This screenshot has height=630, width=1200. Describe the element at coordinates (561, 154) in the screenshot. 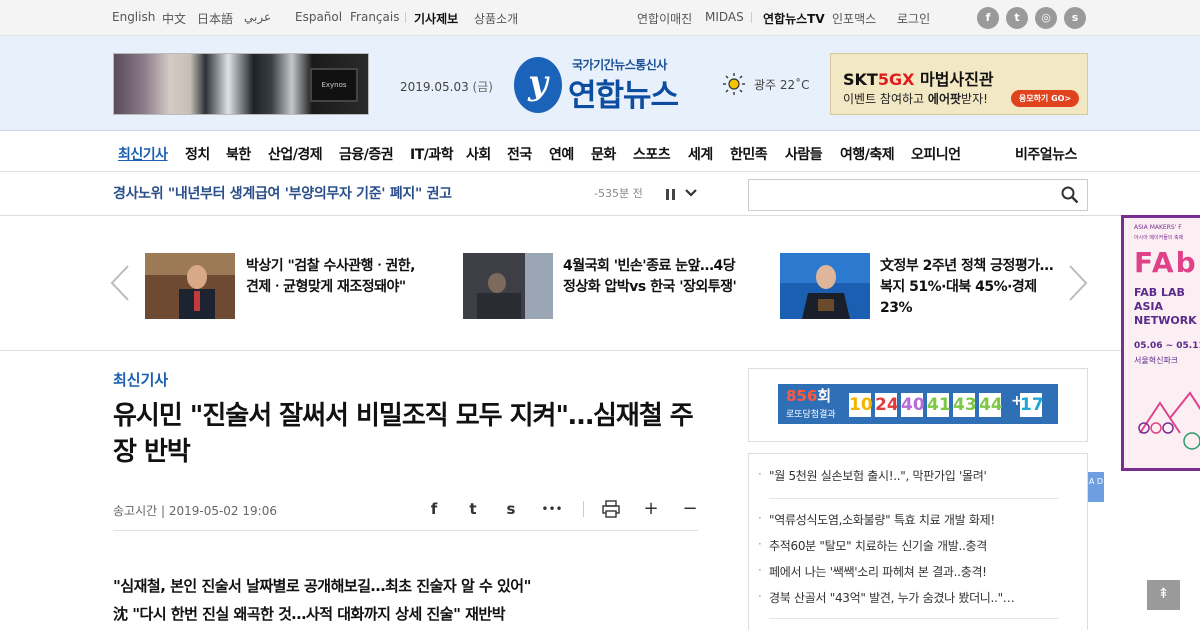

I see `nav-entertainment: 연예` at that location.